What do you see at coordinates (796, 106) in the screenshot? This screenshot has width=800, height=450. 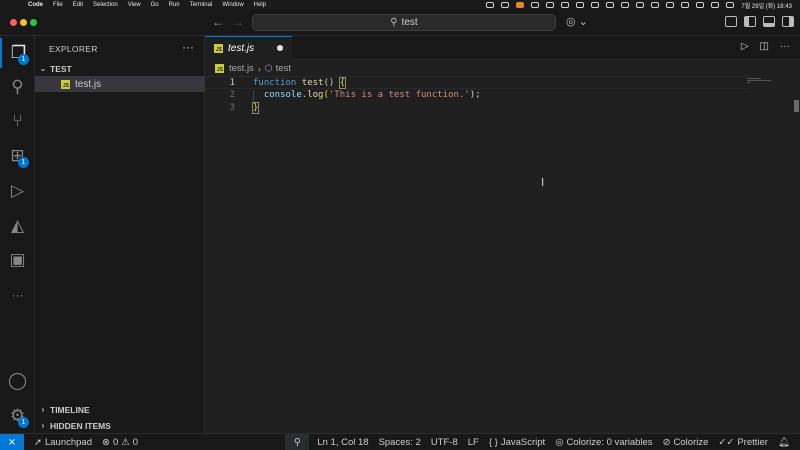 I see `scrollbar-thumb` at bounding box center [796, 106].